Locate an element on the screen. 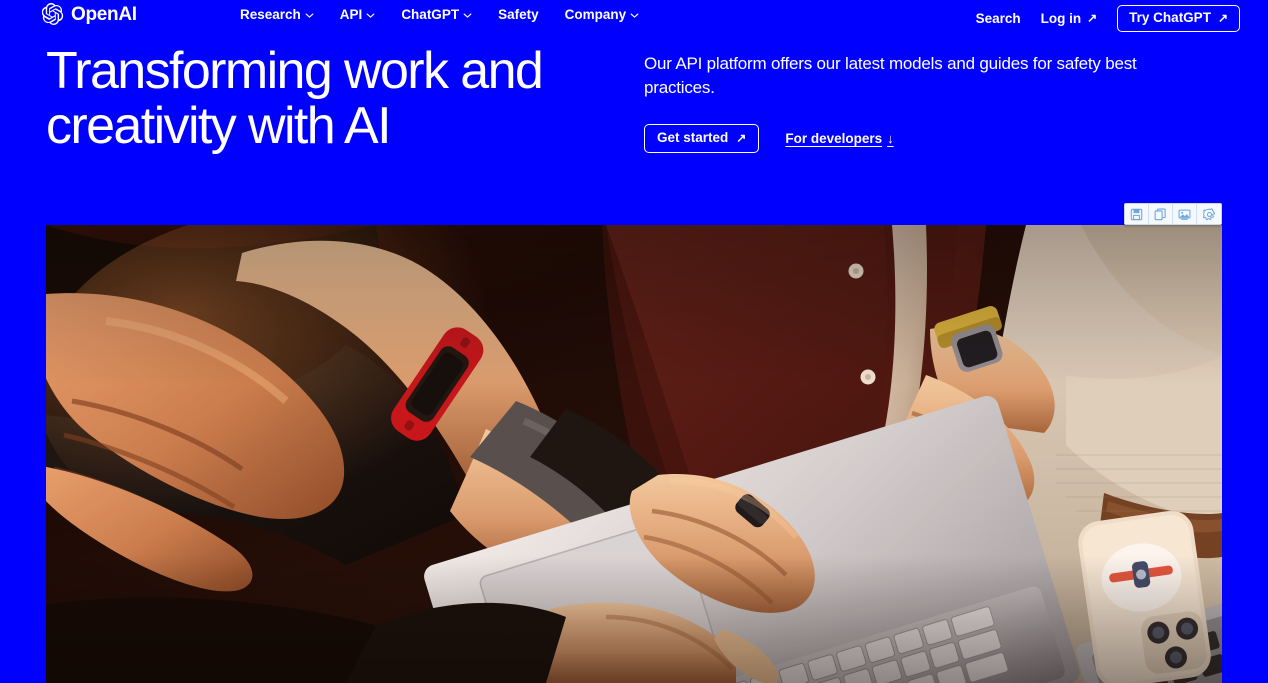 This screenshot has height=683, width=1268. nav-item-company: Company is located at coordinates (602, 15).